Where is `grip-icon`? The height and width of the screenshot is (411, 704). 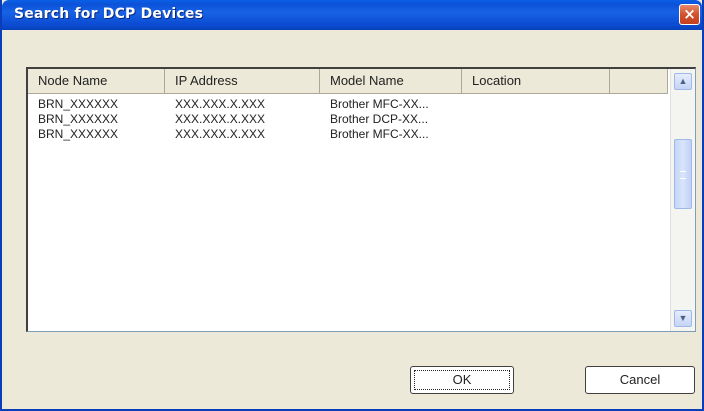 grip-icon is located at coordinates (683, 175).